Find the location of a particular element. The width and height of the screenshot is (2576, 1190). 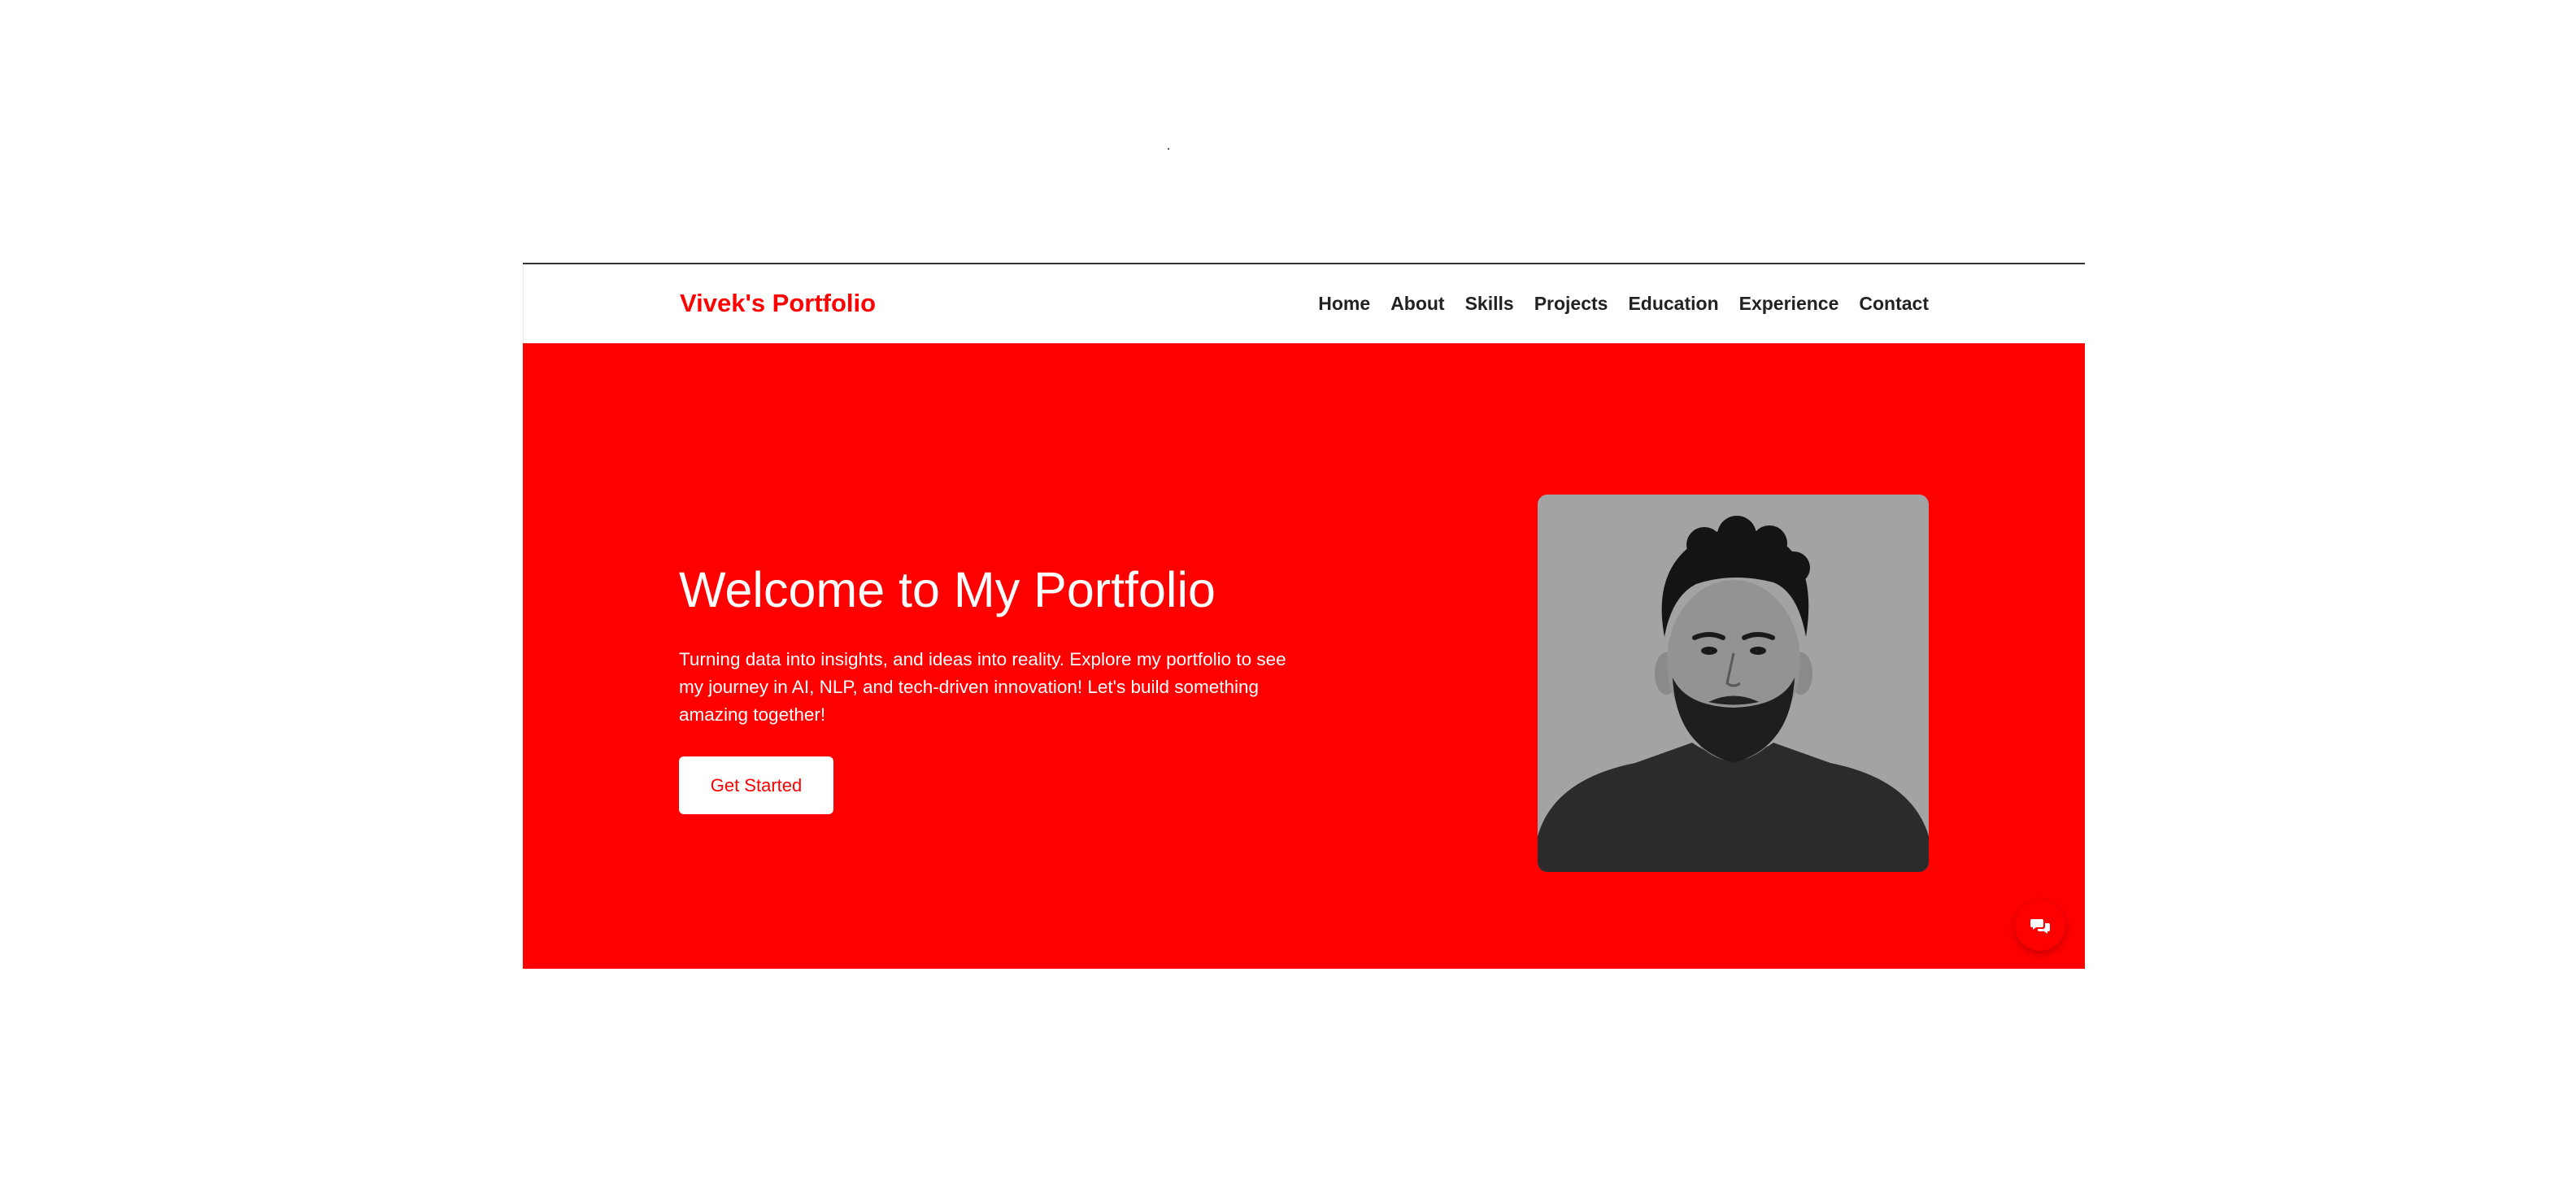

nav-education: Education is located at coordinates (1673, 304).